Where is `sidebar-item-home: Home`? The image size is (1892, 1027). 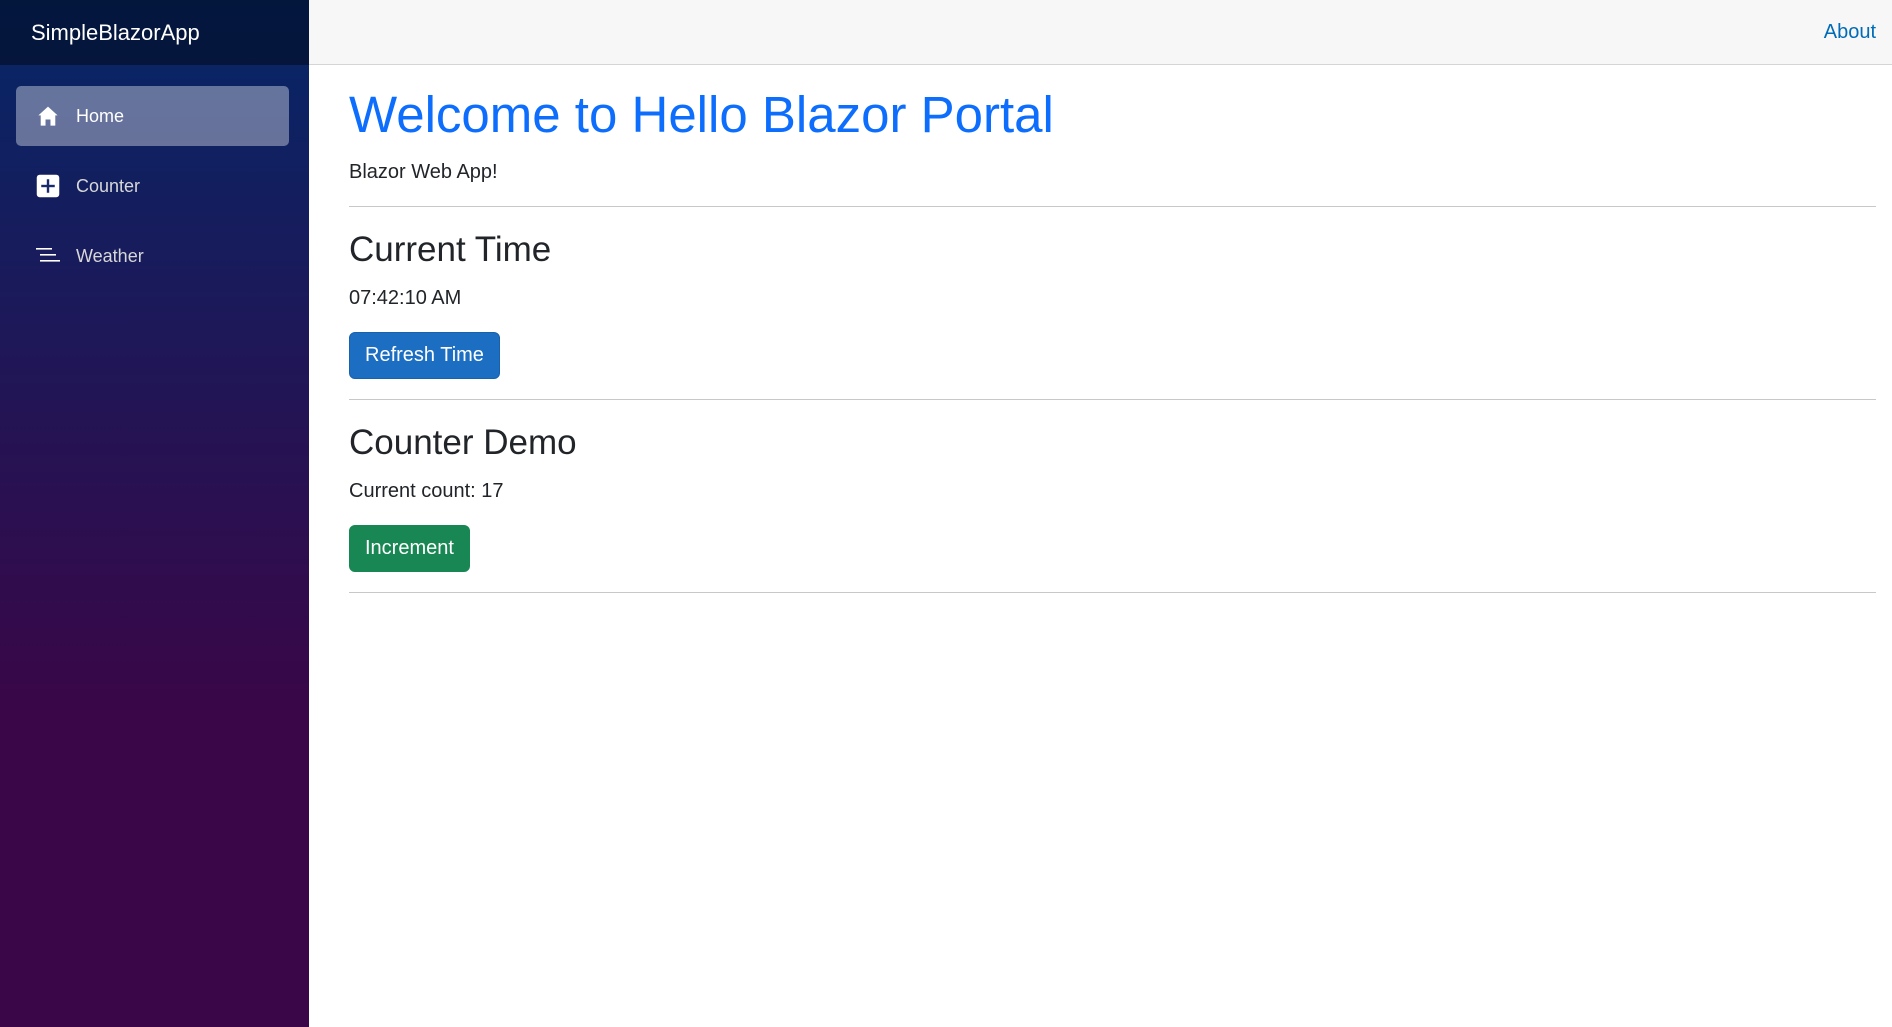 sidebar-item-home: Home is located at coordinates (152, 116).